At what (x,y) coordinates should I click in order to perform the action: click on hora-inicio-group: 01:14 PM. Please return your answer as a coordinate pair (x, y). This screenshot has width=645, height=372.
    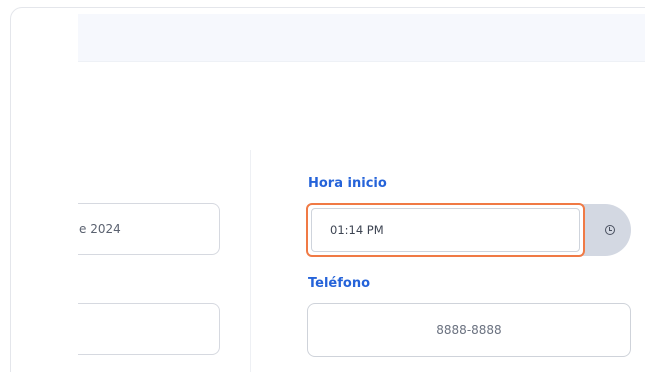
    Looking at the image, I should click on (468, 230).